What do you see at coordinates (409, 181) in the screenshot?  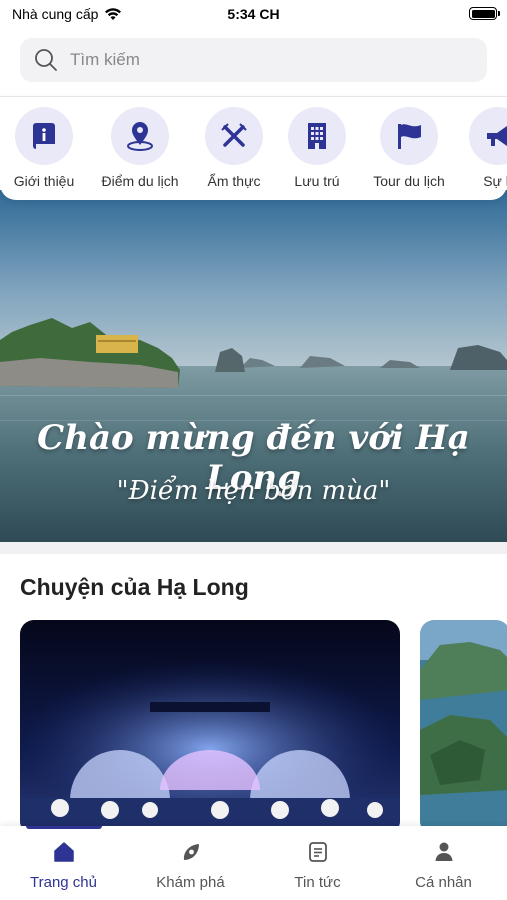 I see `category-label: Tour du lịch` at bounding box center [409, 181].